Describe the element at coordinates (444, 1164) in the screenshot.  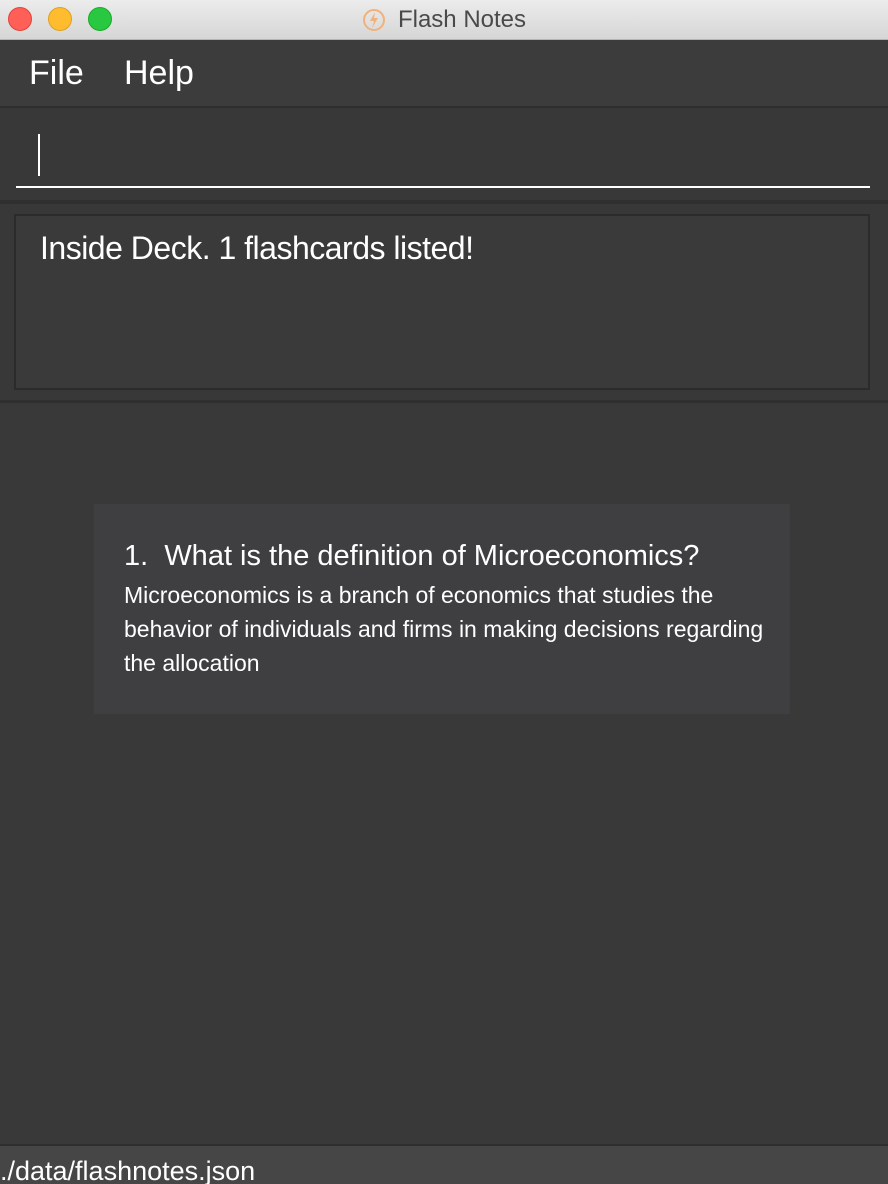
I see `status-bar: ./data/flashnotes.json` at that location.